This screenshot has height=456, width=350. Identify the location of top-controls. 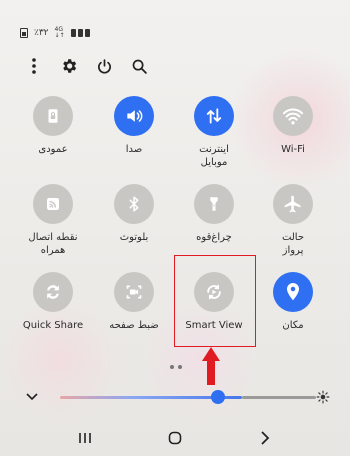
(86, 66).